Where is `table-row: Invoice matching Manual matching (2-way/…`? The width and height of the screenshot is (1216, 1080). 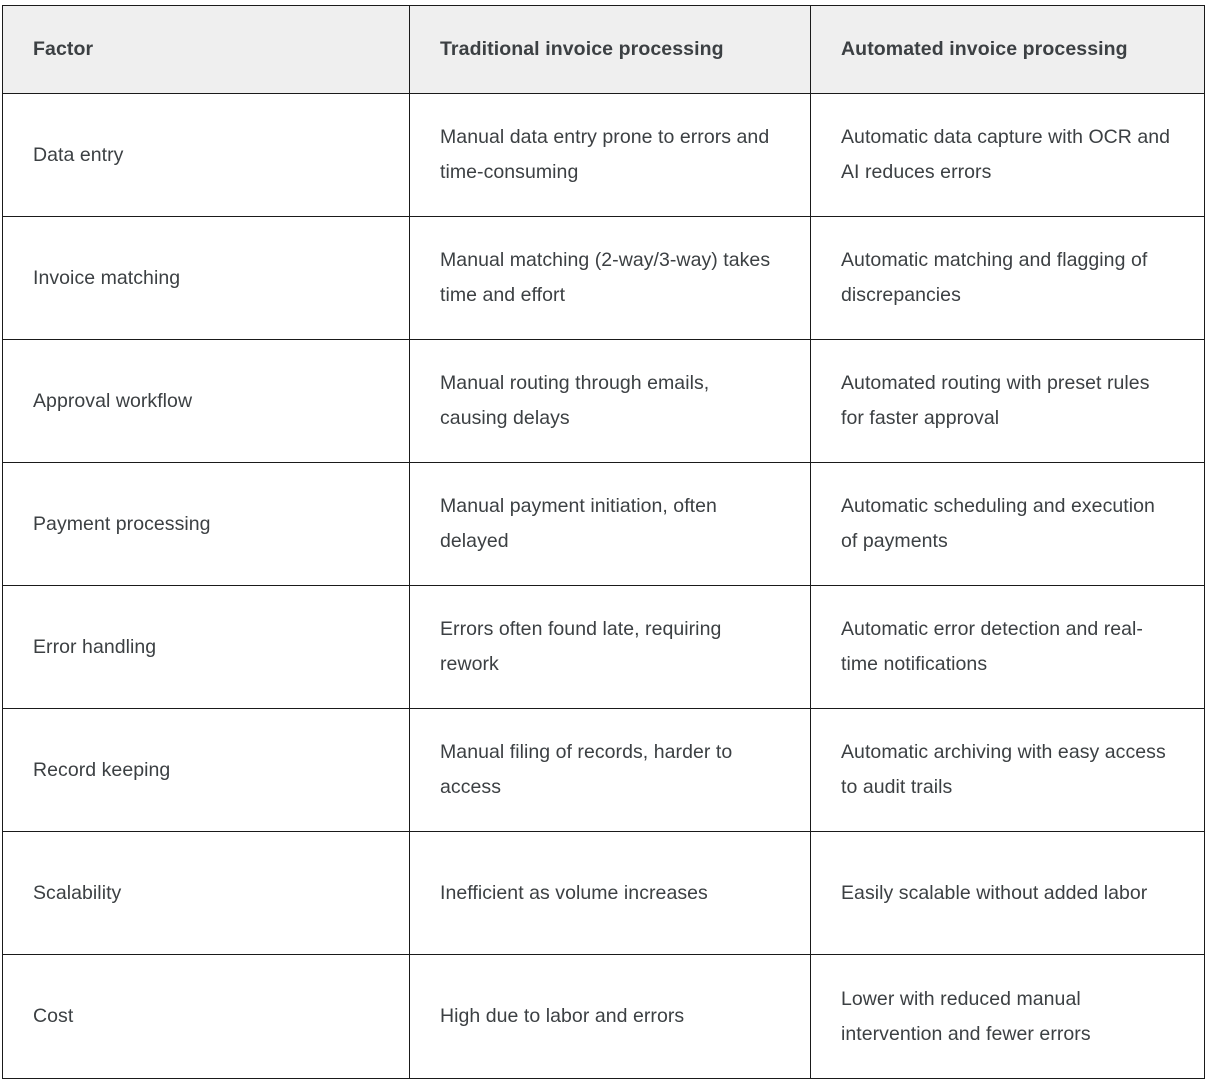 table-row: Invoice matching Manual matching (2-way/… is located at coordinates (603, 278).